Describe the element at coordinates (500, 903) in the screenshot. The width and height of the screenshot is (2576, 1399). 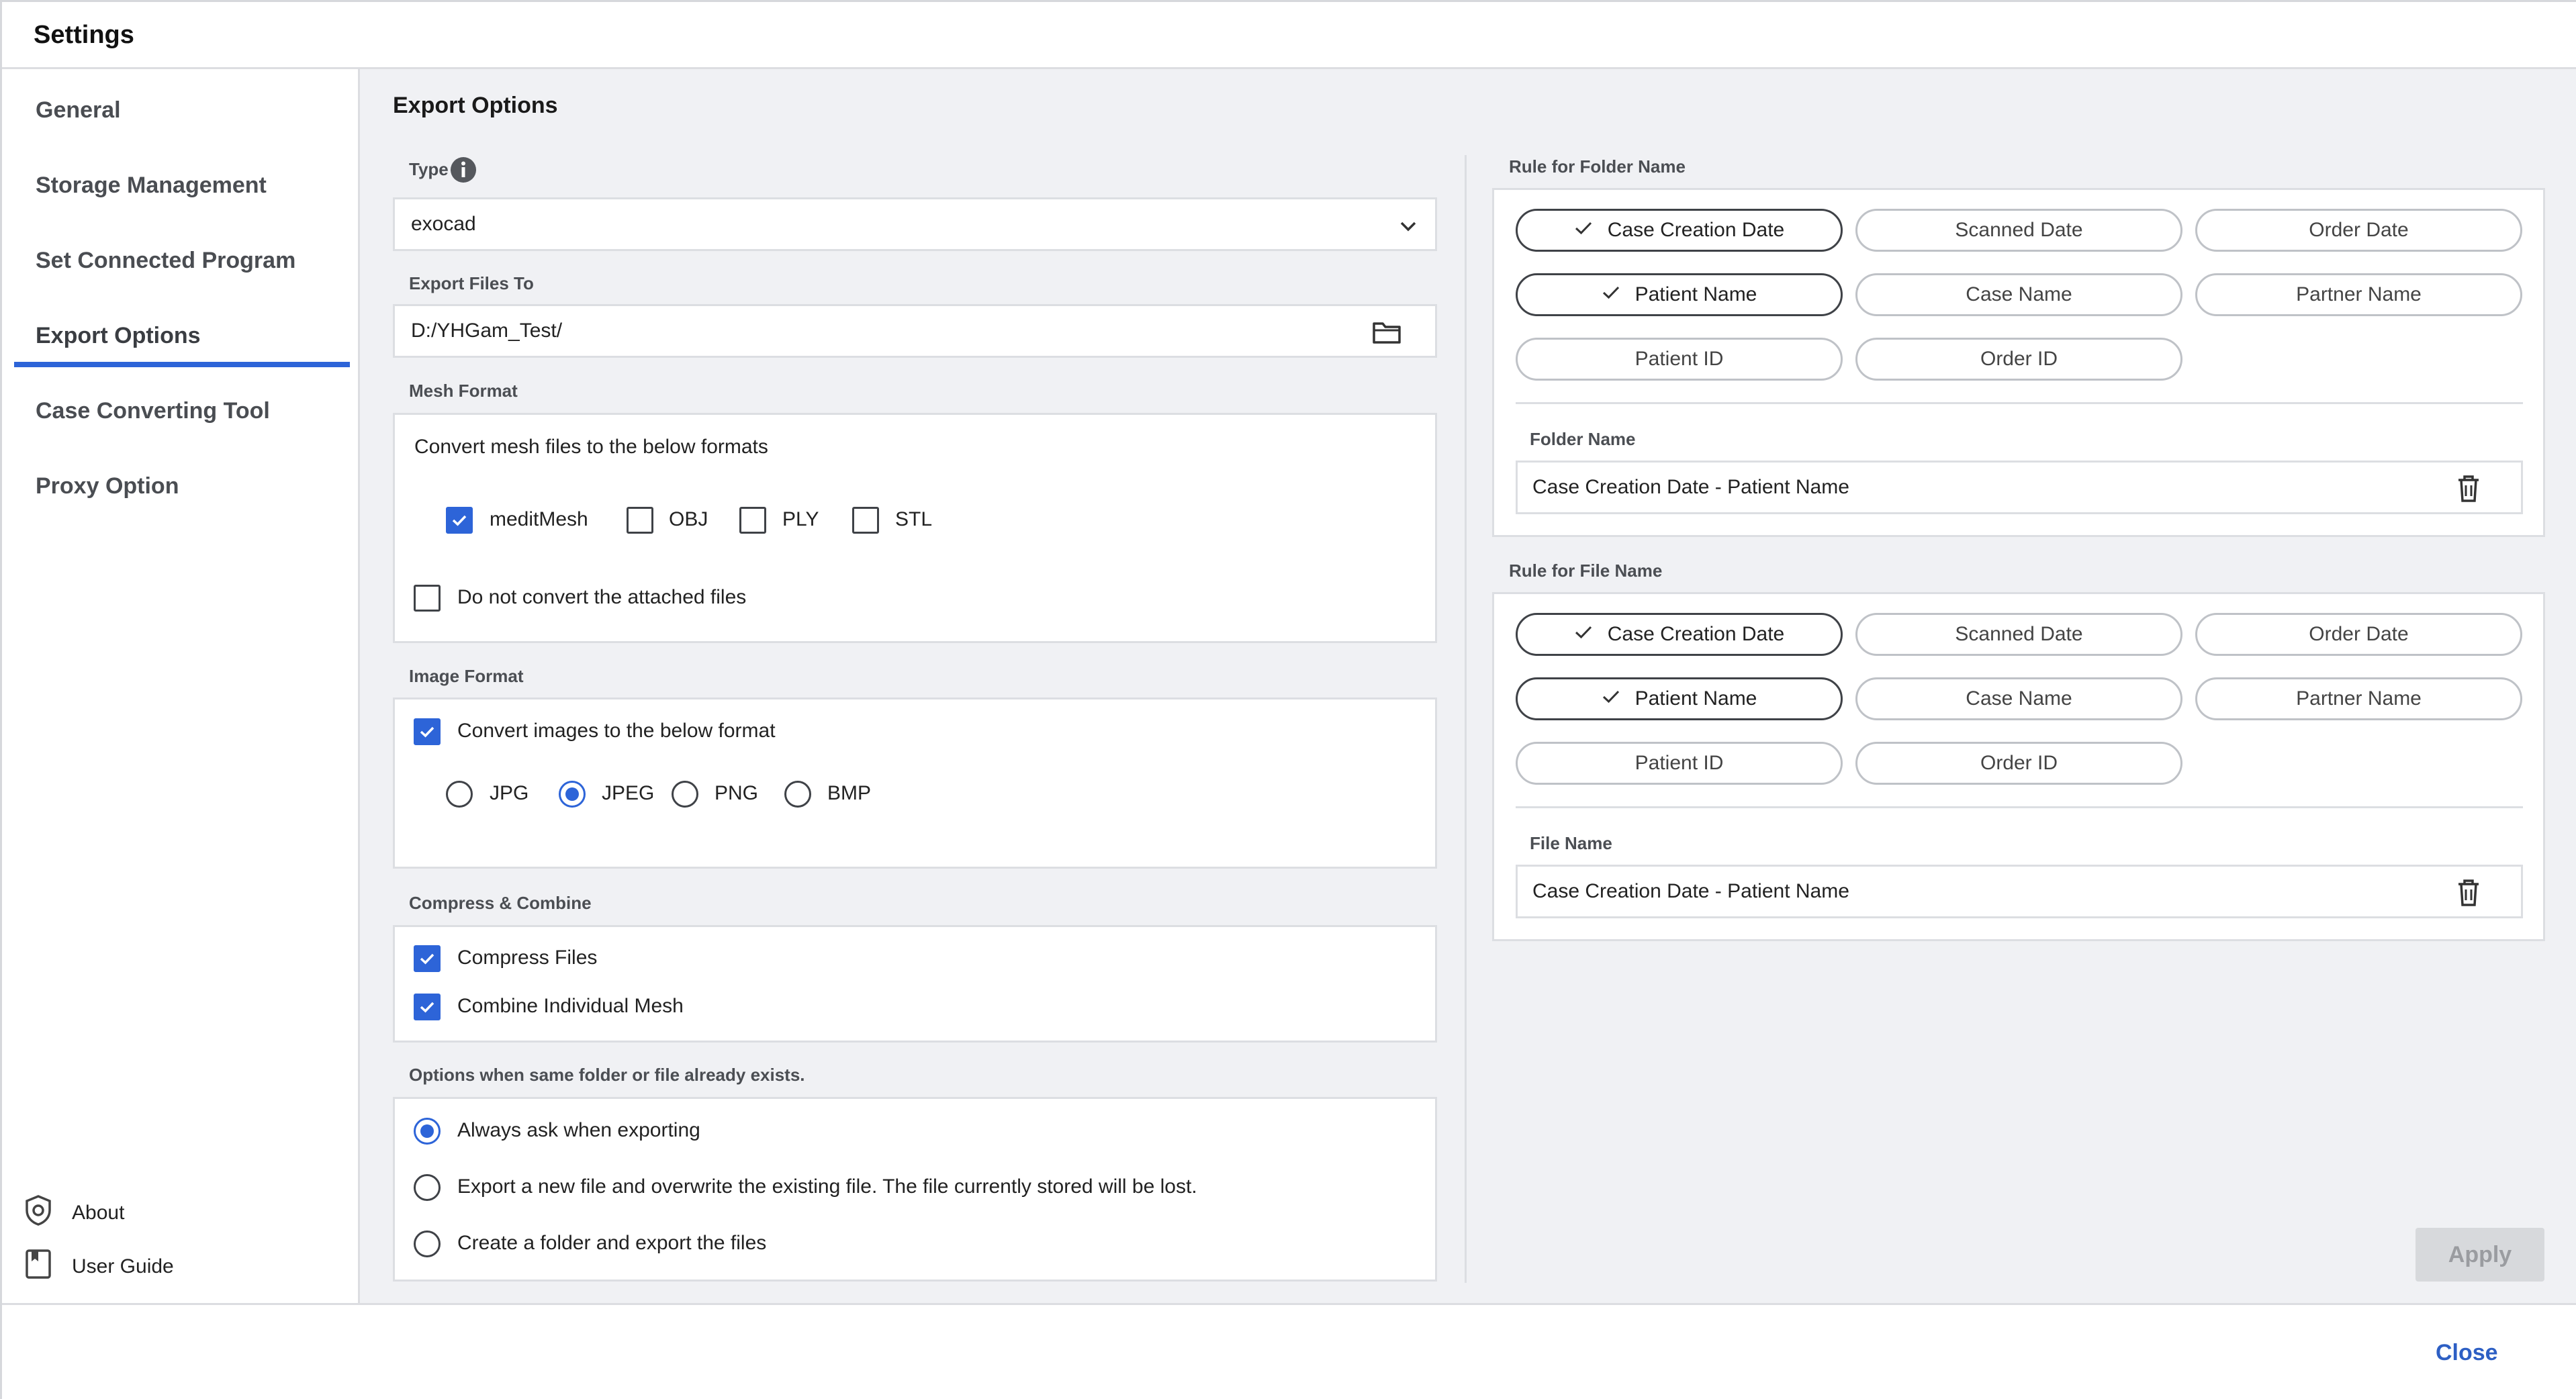
I see `compress-combine-label: Compress & Combine` at that location.